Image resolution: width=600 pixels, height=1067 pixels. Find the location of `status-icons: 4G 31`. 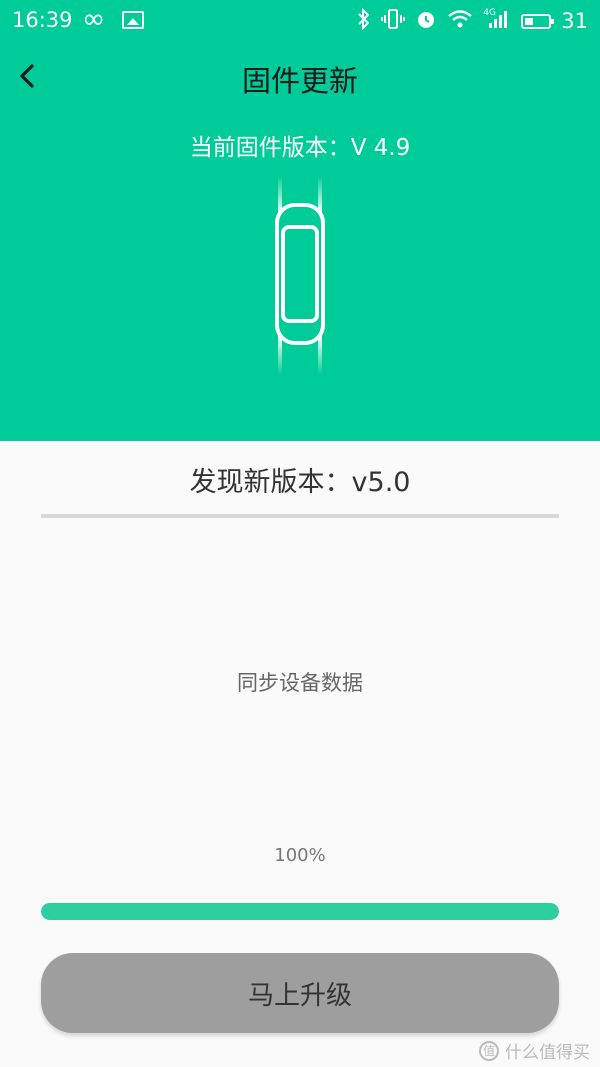

status-icons: 4G 31 is located at coordinates (472, 21).